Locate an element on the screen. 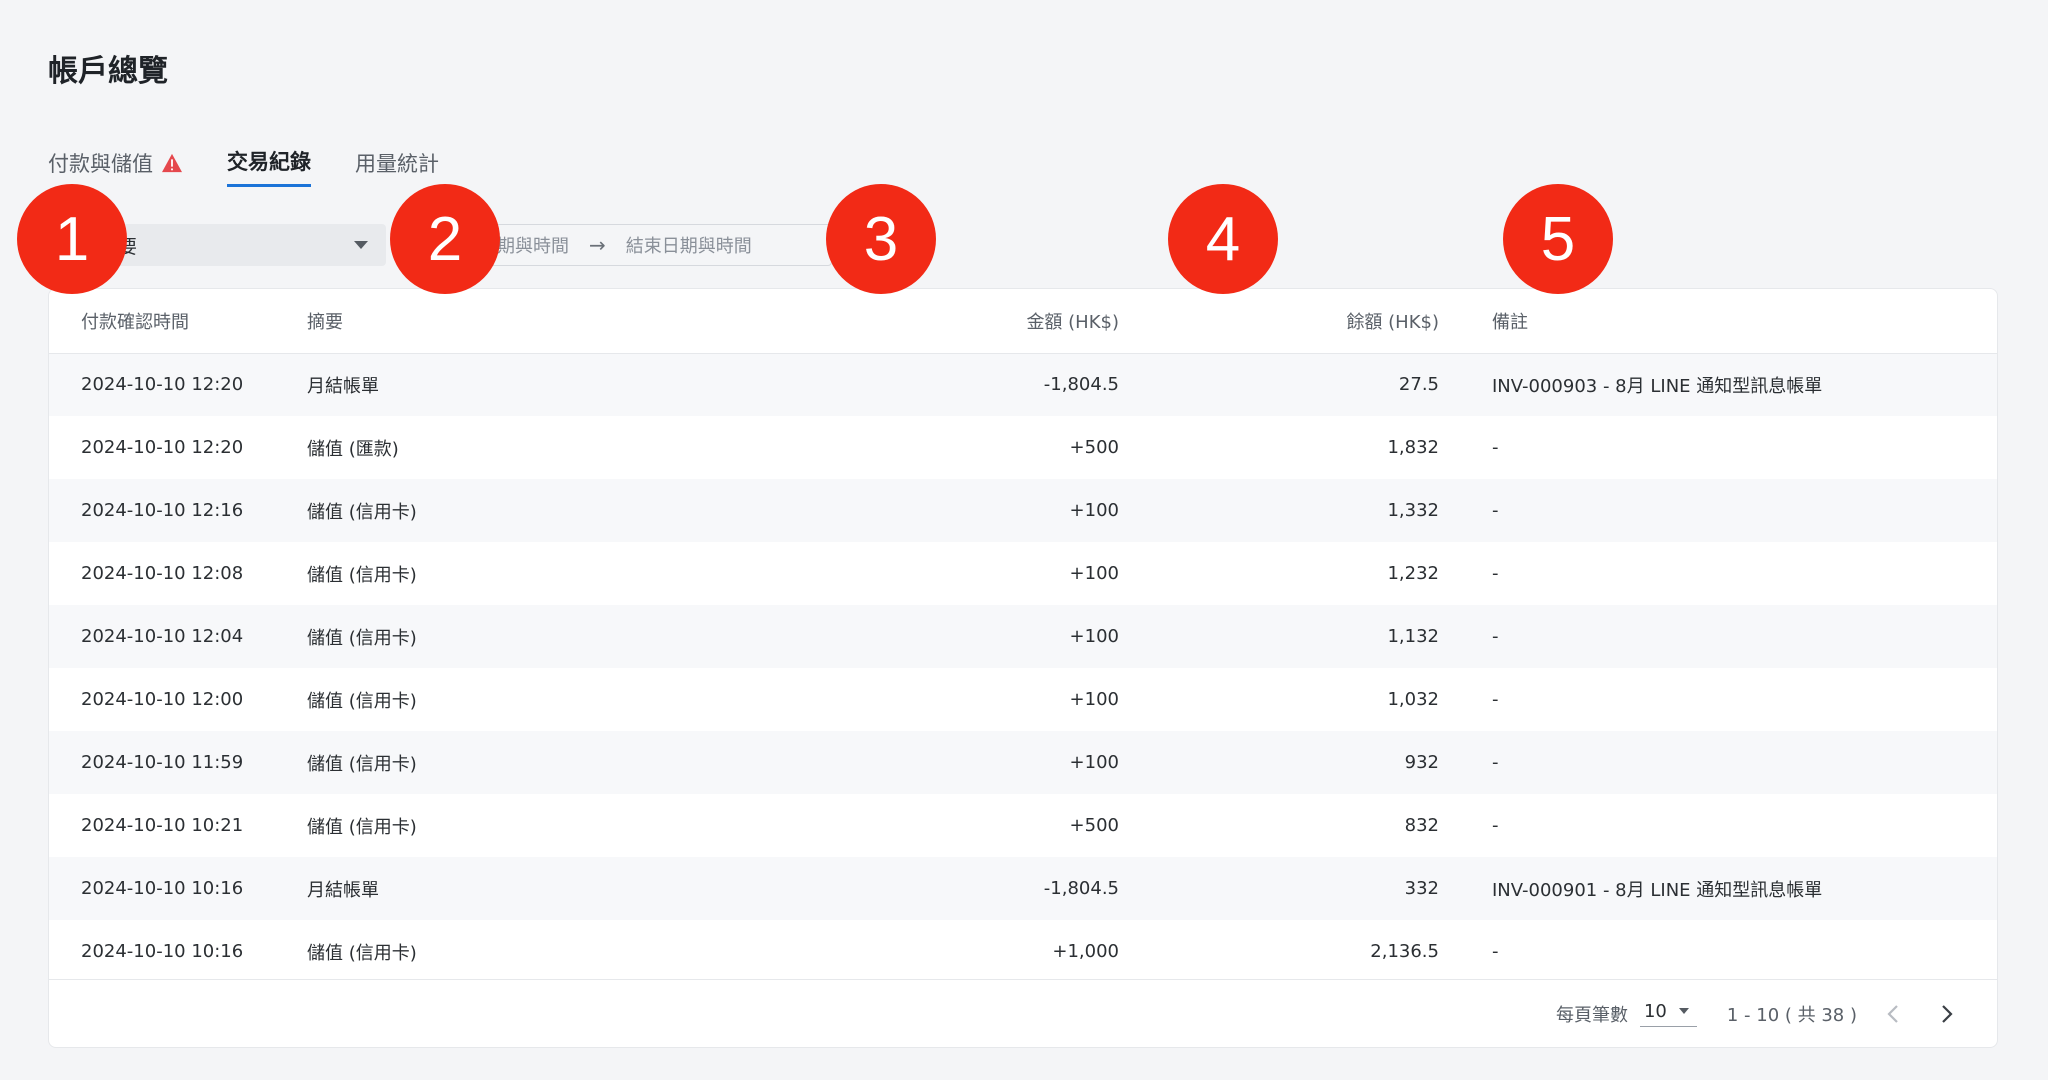  chevron-right-icon is located at coordinates (1947, 1013).